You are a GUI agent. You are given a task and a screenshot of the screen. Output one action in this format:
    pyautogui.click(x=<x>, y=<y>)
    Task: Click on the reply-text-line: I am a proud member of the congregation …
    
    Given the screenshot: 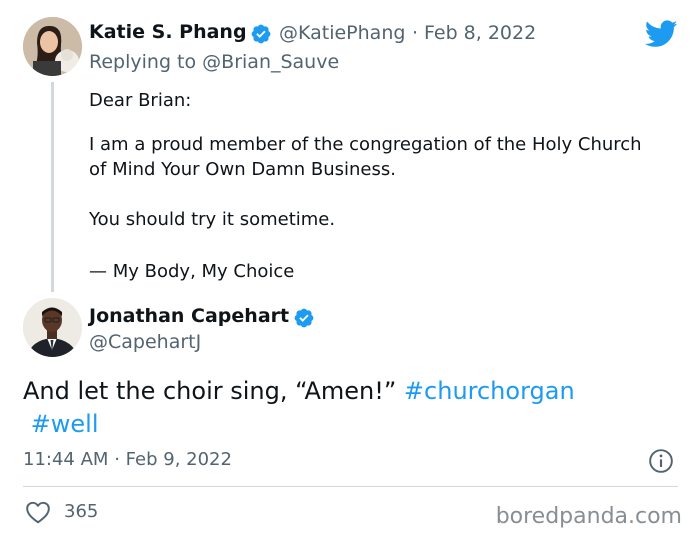 What is the action you would take?
    pyautogui.click(x=365, y=144)
    